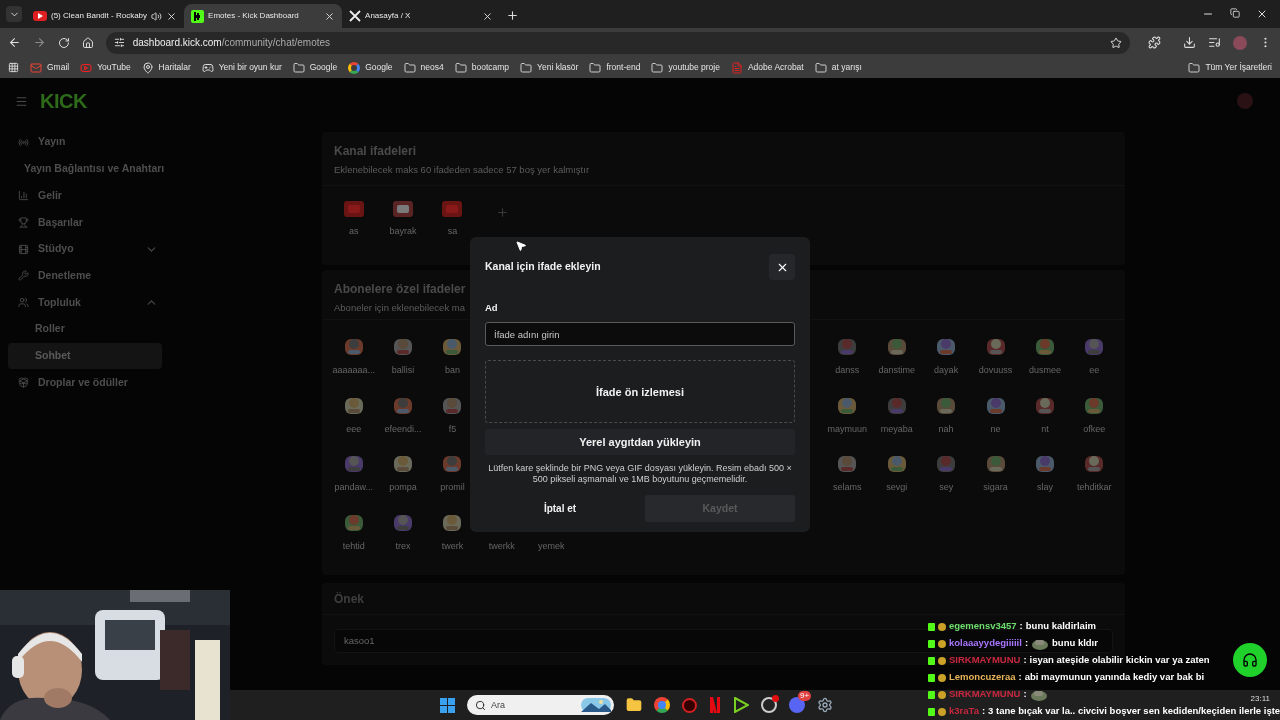 The width and height of the screenshot is (1280, 720). What do you see at coordinates (501, 546) in the screenshot?
I see `emote-name: twerkk` at bounding box center [501, 546].